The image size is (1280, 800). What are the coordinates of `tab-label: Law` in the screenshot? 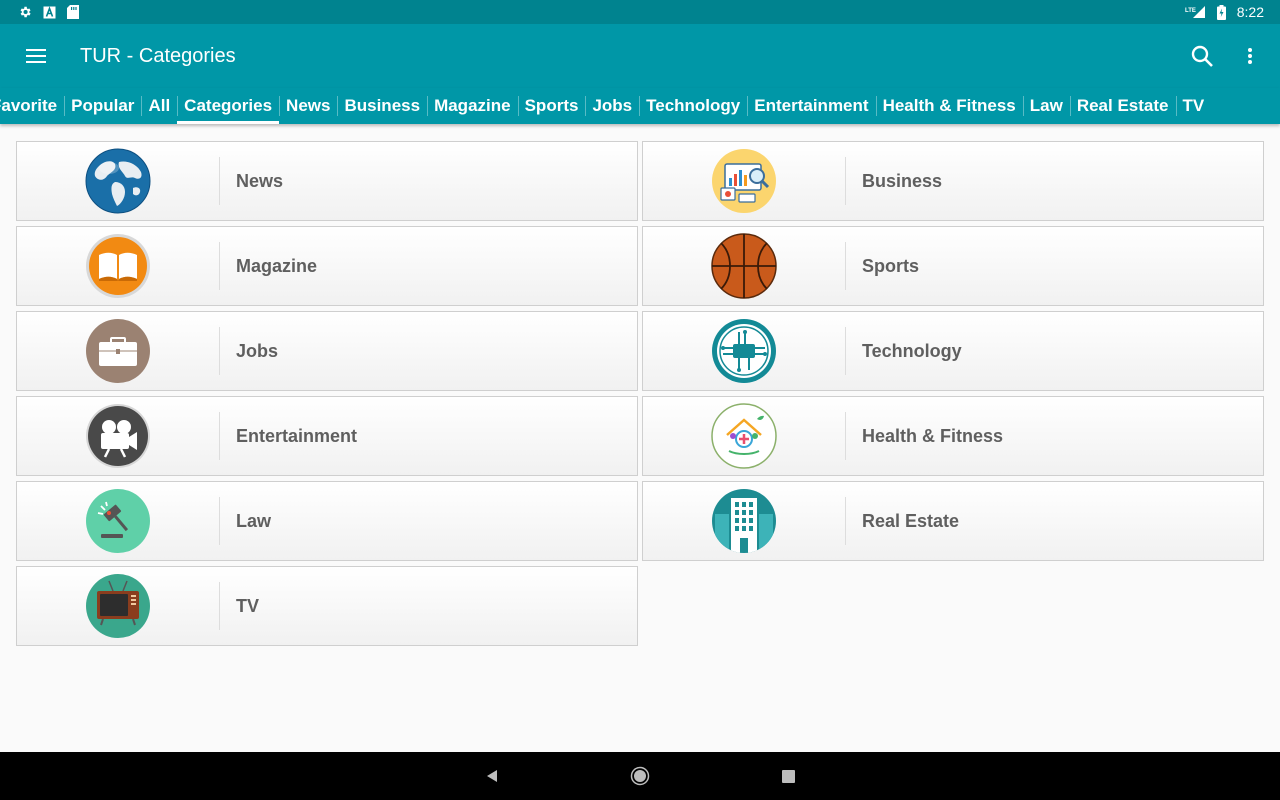 It's located at (1046, 105).